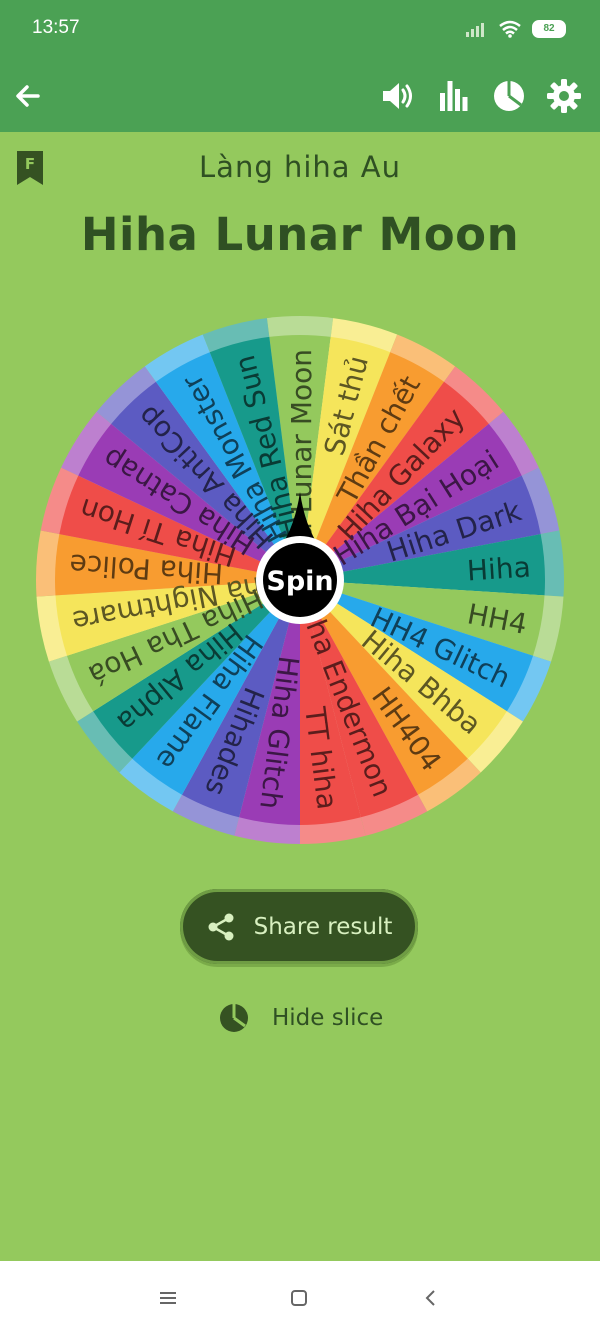  Describe the element at coordinates (328, 1018) in the screenshot. I see `hide-slice-label: Hide slice` at that location.